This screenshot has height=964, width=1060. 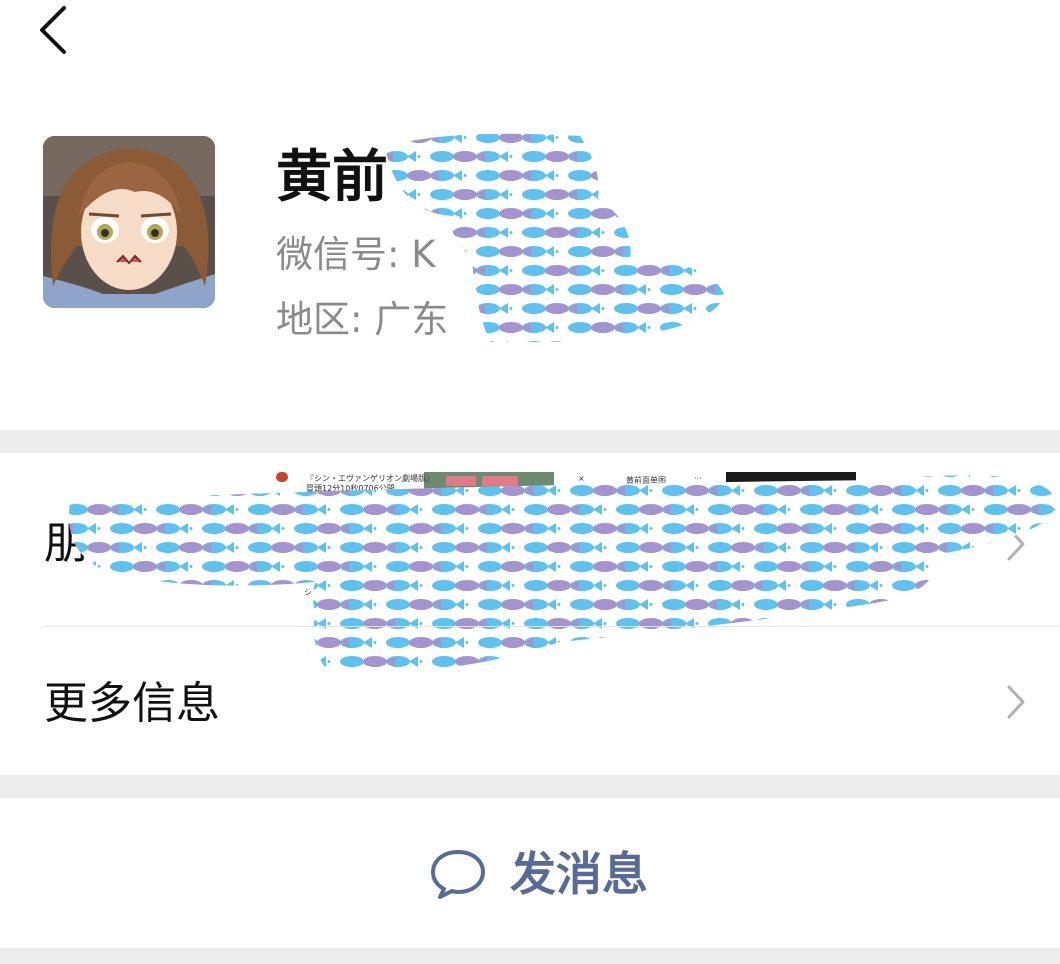 I want to click on send-message-label: 发消息, so click(x=579, y=874).